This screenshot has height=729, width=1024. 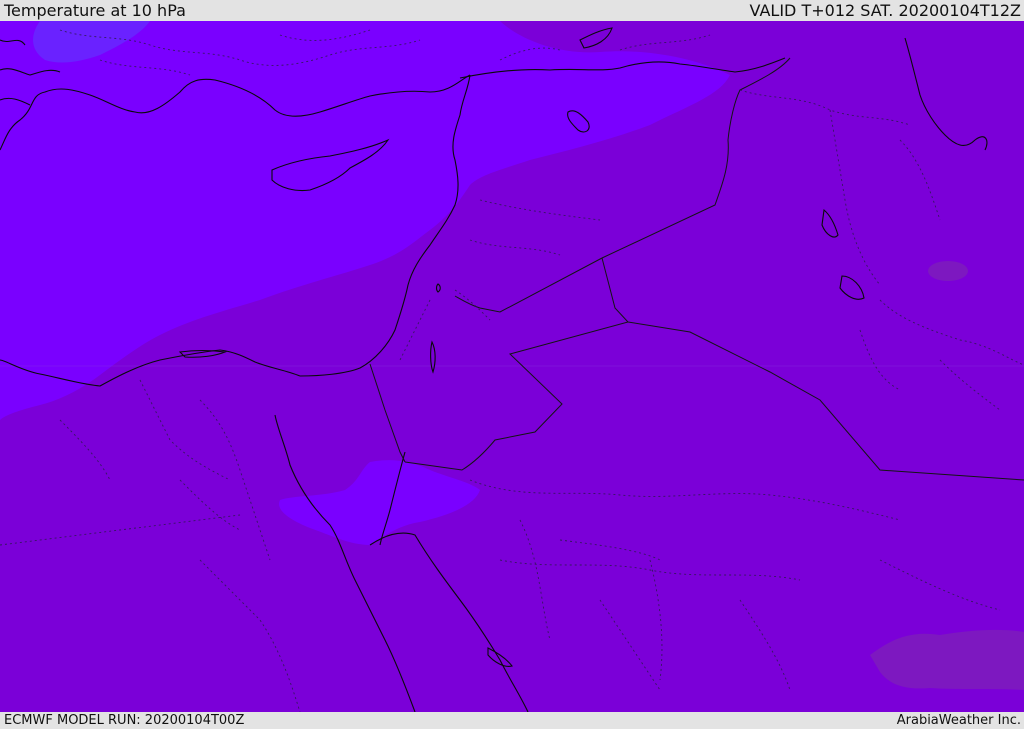 I want to click on credit-label: ArabiaWeather Inc., so click(x=958, y=720).